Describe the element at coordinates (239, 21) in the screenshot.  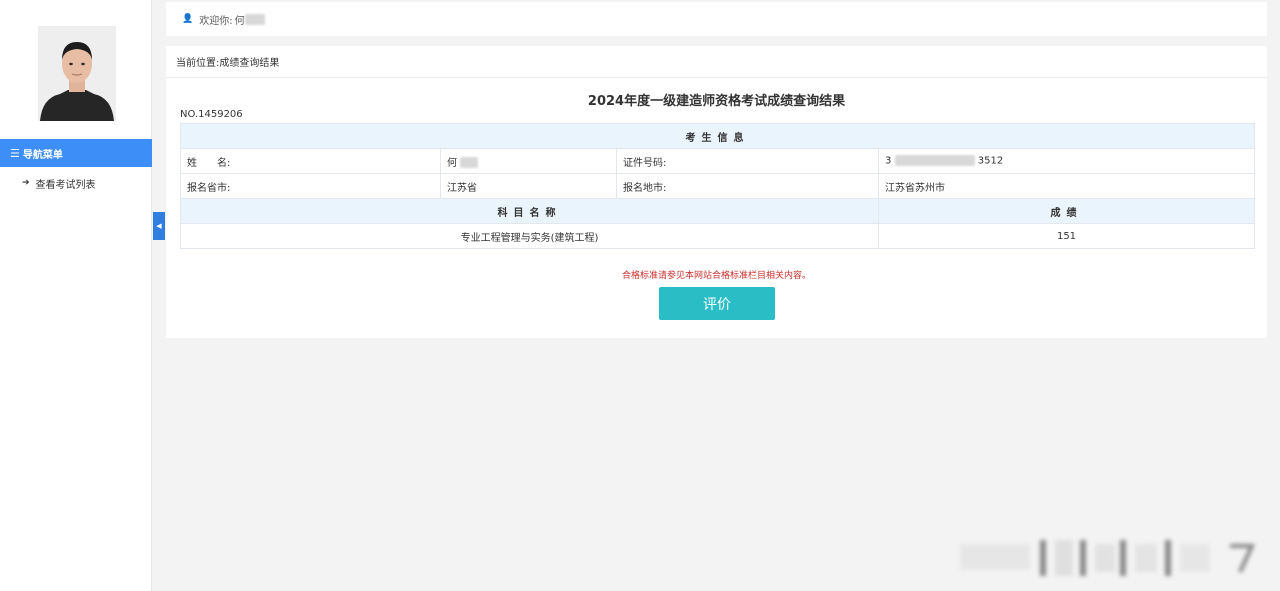
I see `user-name: 何` at that location.